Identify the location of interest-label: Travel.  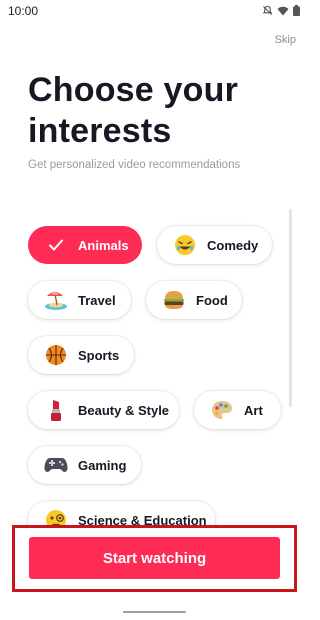
(97, 300).